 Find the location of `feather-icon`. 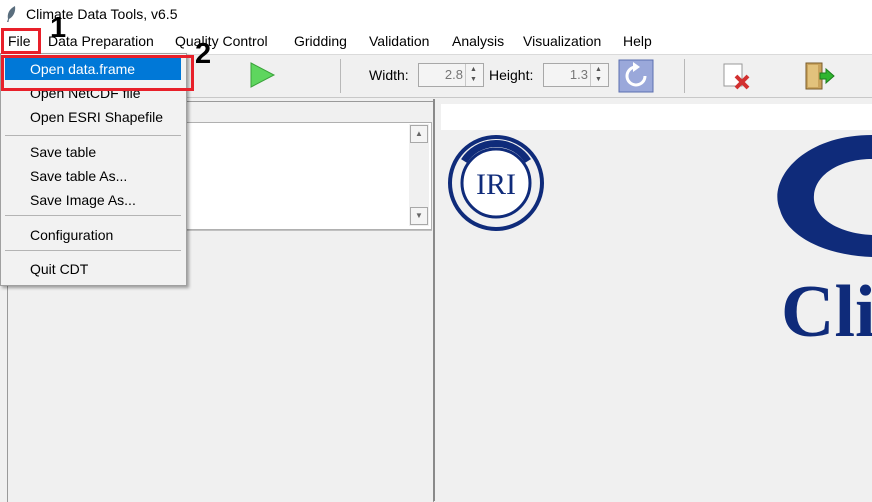

feather-icon is located at coordinates (11, 15).